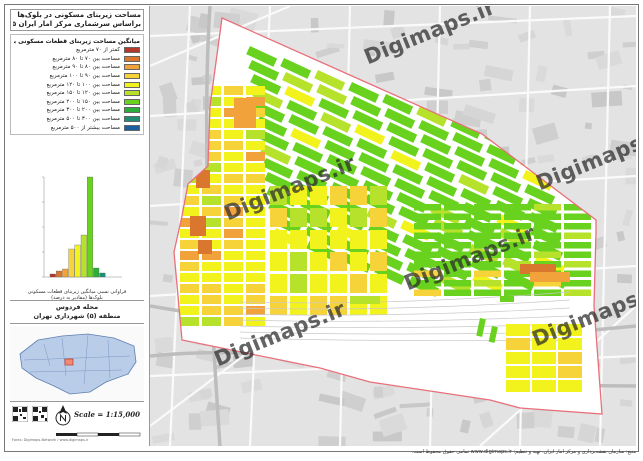  What do you see at coordinates (77, 50) in the screenshot?
I see `legend-item: کمتر از ۷۰ مترمربع` at bounding box center [77, 50].